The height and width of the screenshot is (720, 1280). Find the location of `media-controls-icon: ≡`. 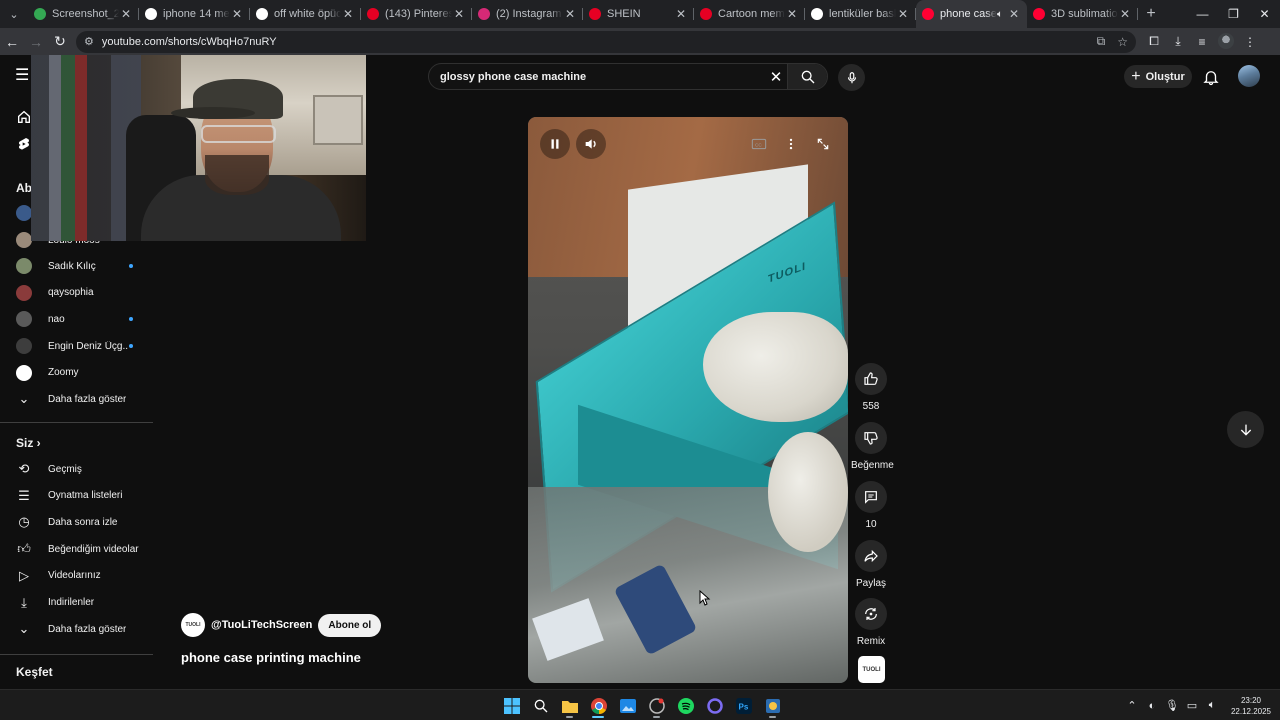

media-controls-icon: ≡ is located at coordinates (1202, 41).